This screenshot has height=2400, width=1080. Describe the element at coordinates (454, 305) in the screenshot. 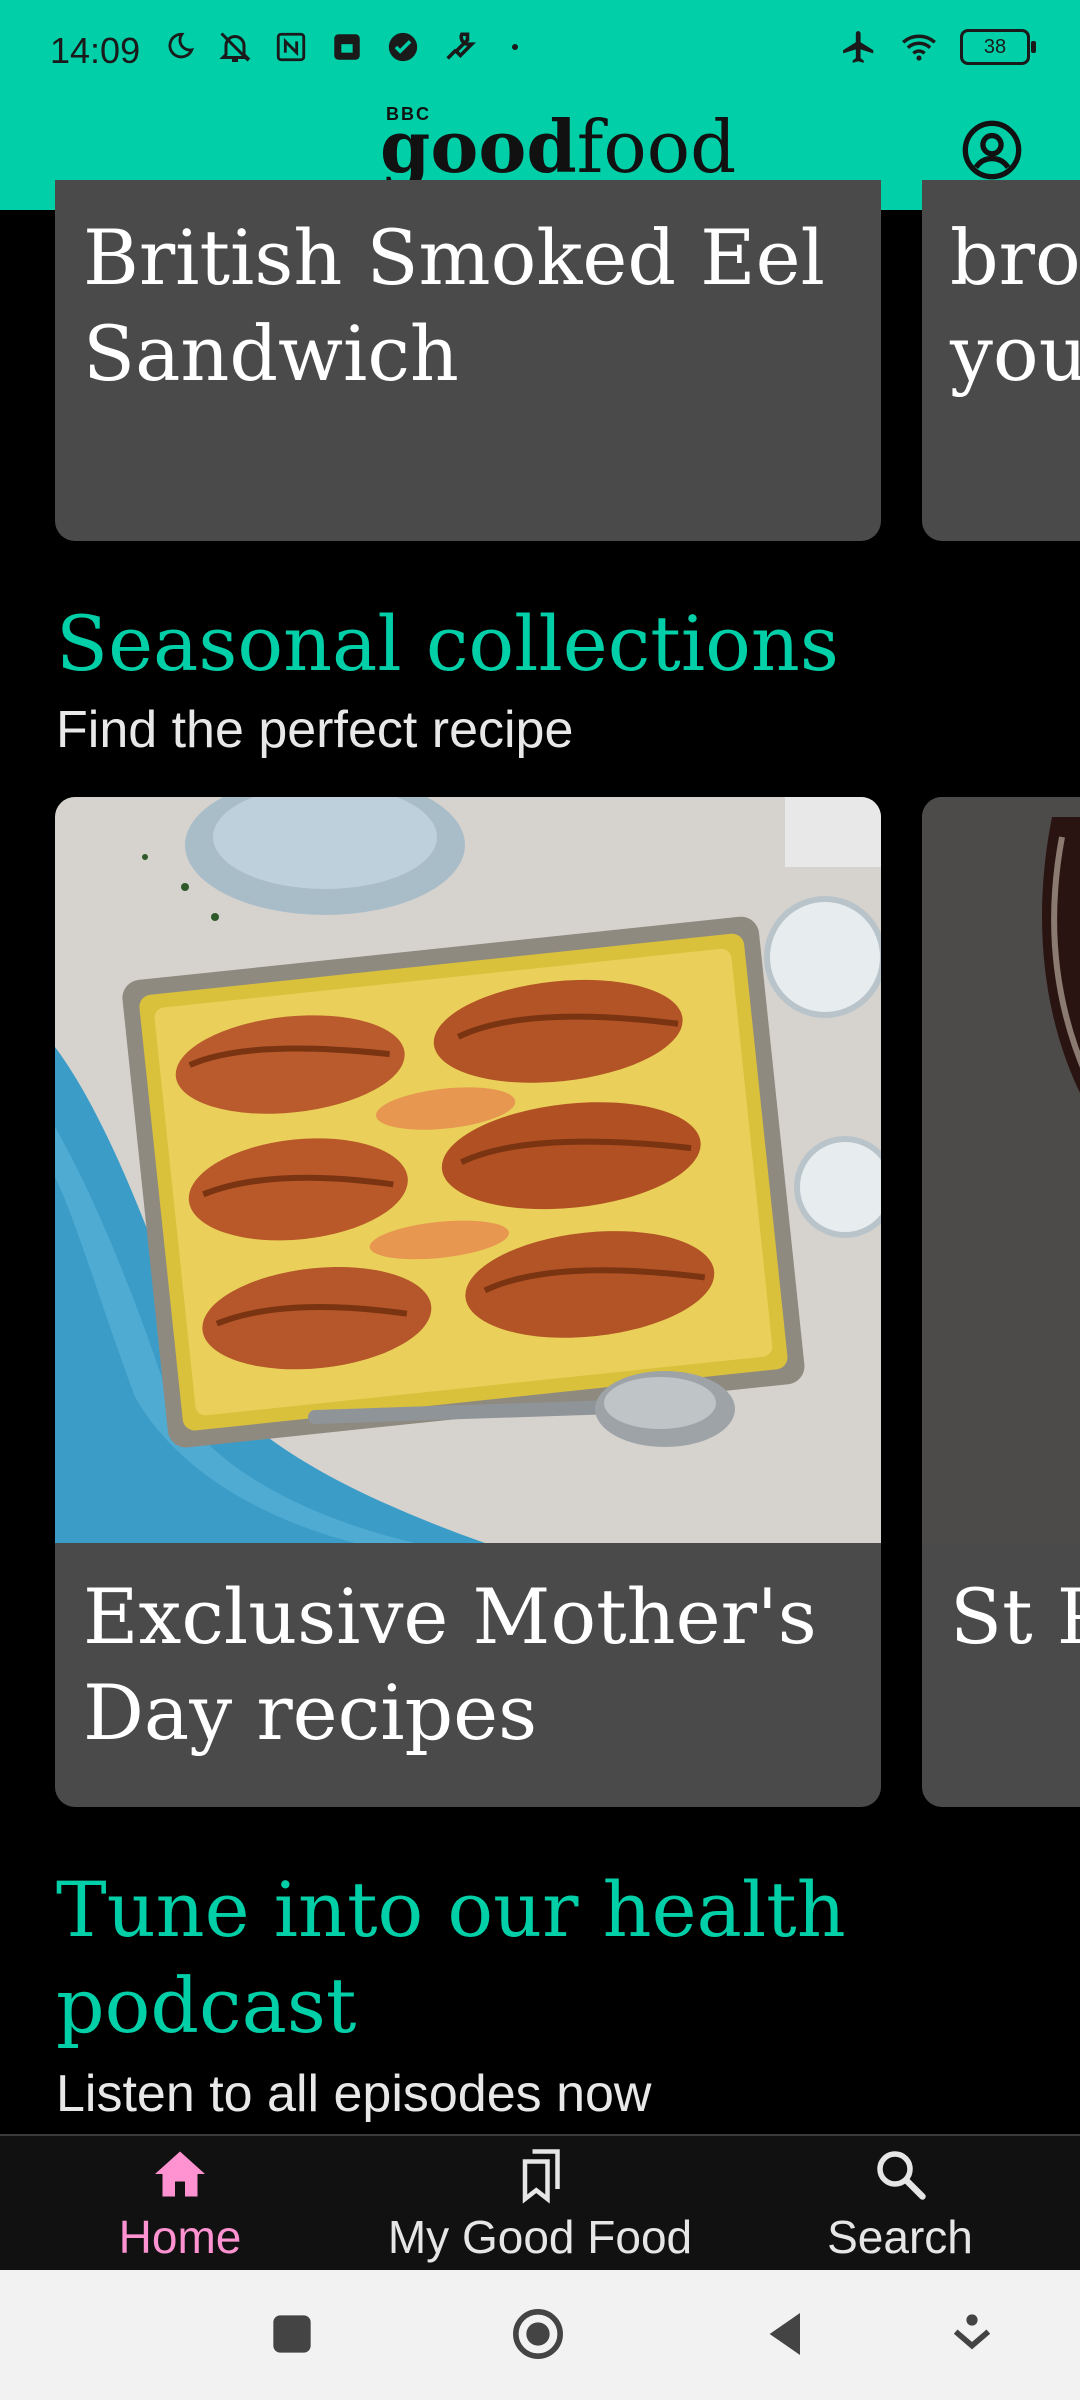

I see `recipe-card-title: British Smoked Eel Sandwich` at that location.